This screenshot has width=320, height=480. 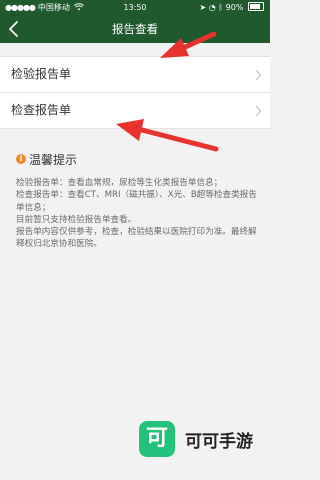 What do you see at coordinates (203, 7) in the screenshot?
I see `location-icon: ➤` at bounding box center [203, 7].